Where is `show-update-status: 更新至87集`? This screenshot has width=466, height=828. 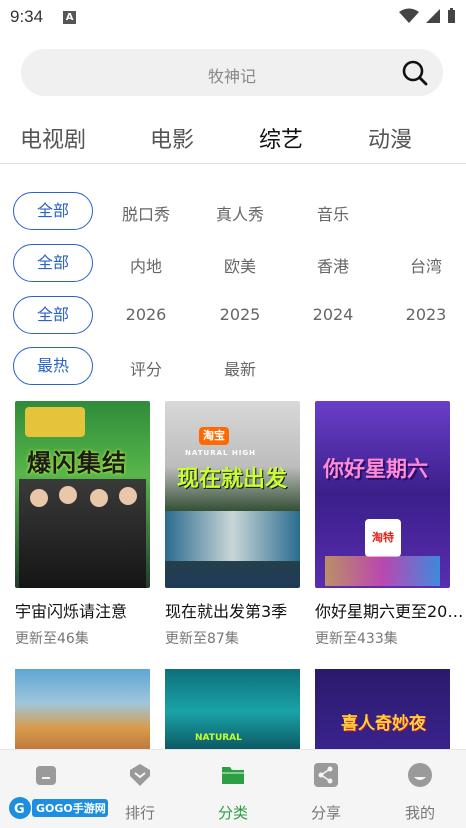
show-update-status: 更新至87集 is located at coordinates (202, 639).